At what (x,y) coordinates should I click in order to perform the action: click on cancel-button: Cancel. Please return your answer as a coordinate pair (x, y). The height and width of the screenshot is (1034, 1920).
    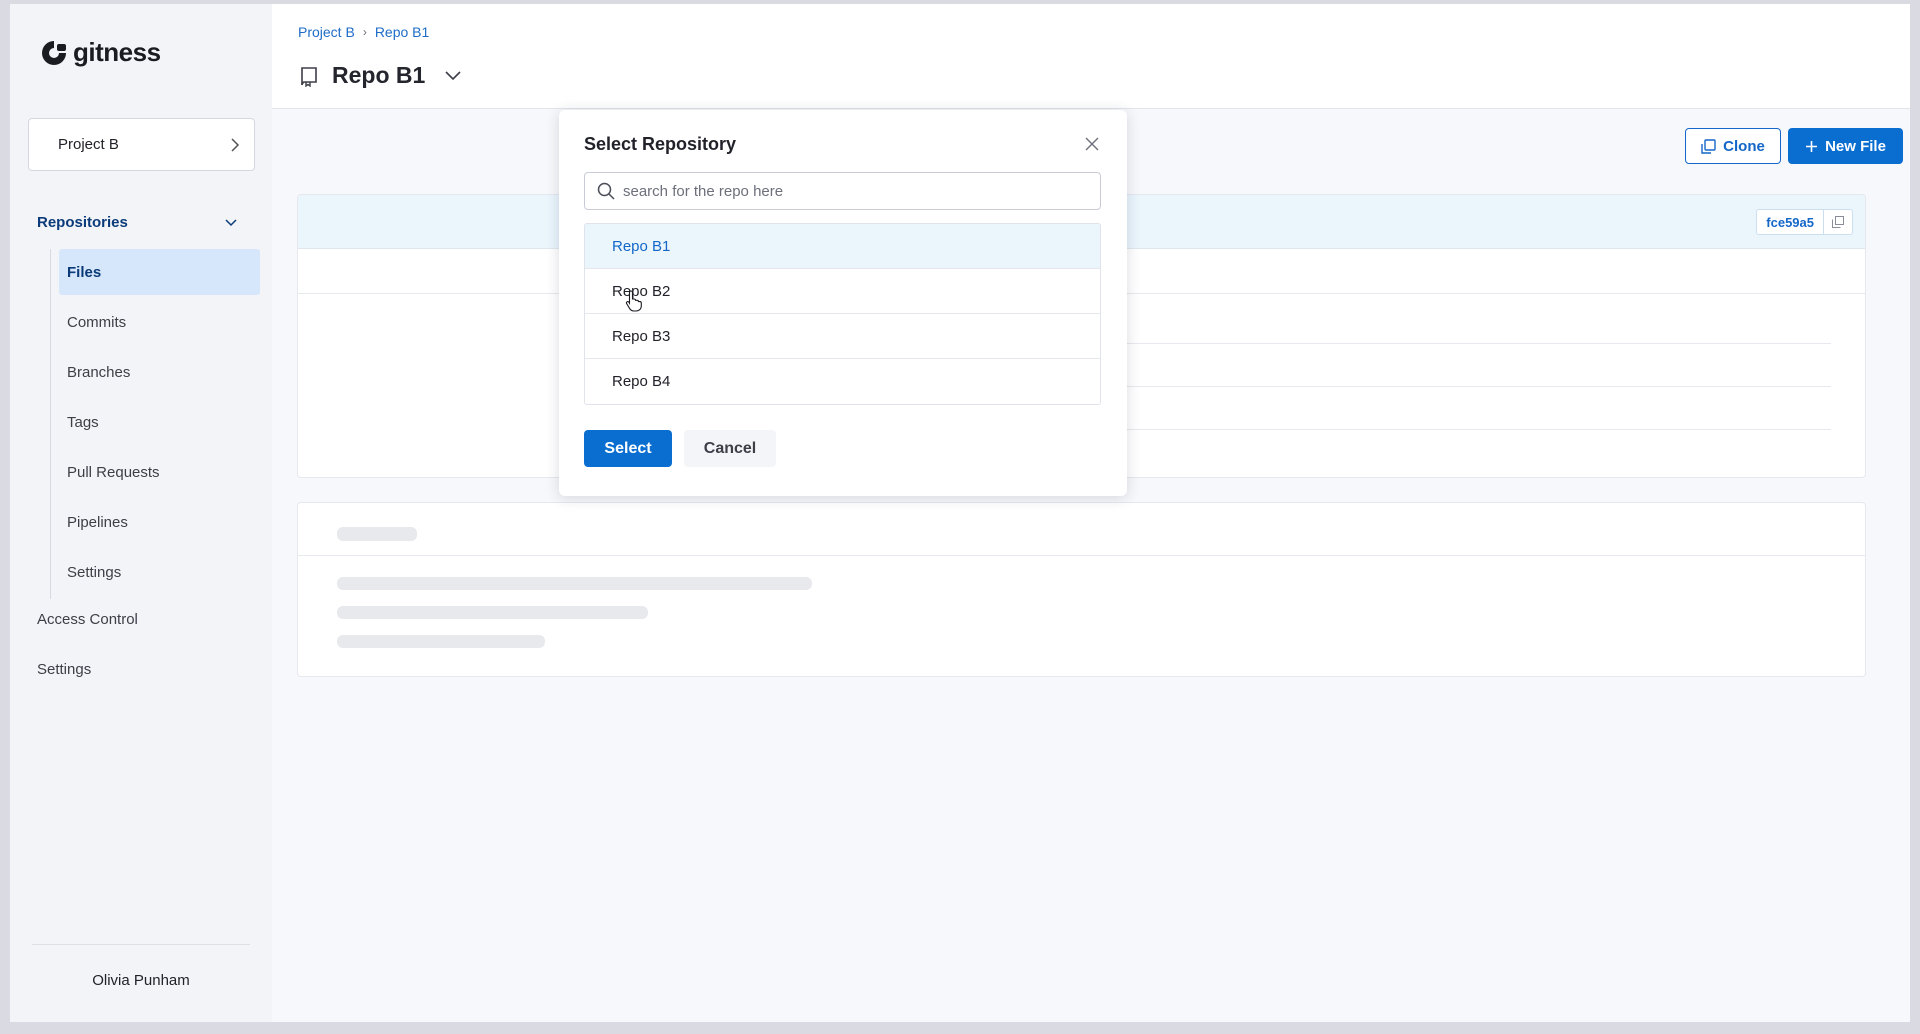
    Looking at the image, I should click on (730, 448).